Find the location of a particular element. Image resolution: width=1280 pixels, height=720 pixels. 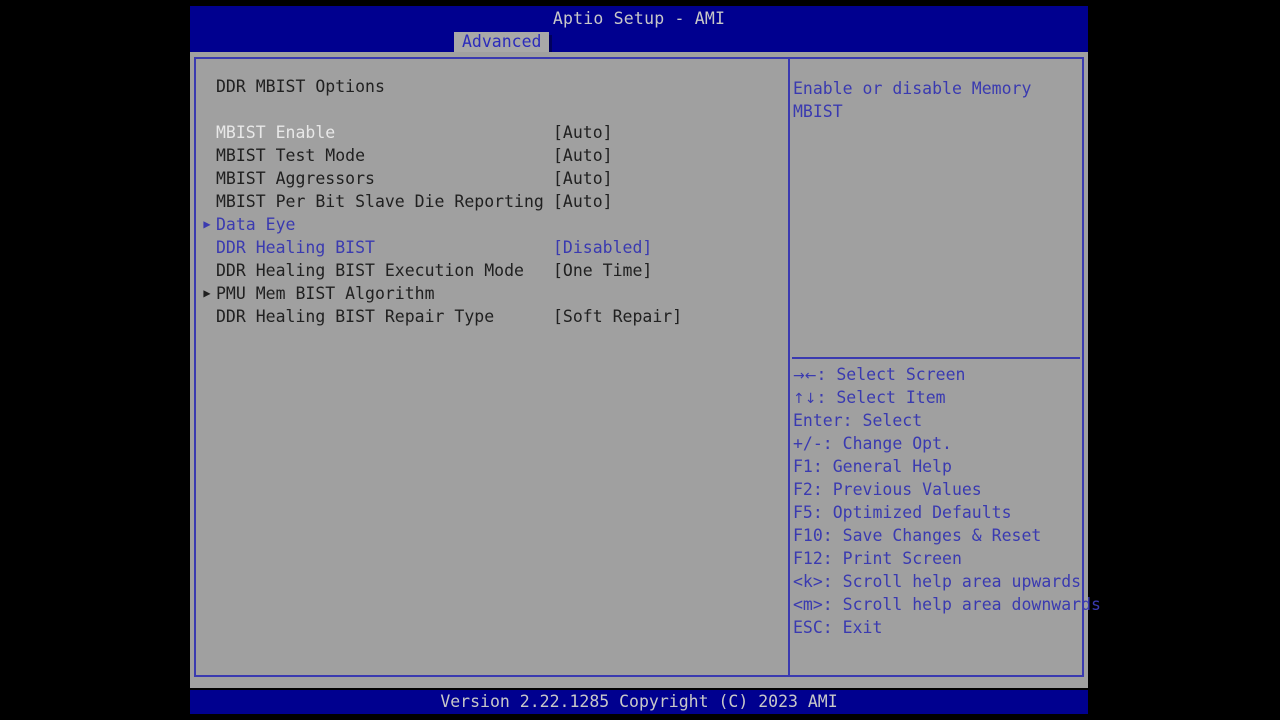

help-pane: Enable or disable Memory MBIST is located at coordinates (936, 207).